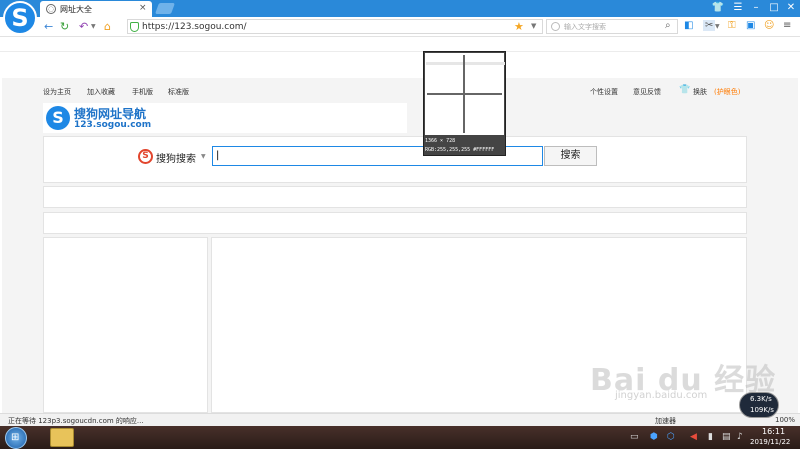 The height and width of the screenshot is (449, 800). What do you see at coordinates (125, 325) in the screenshot?
I see `left-column` at bounding box center [125, 325].